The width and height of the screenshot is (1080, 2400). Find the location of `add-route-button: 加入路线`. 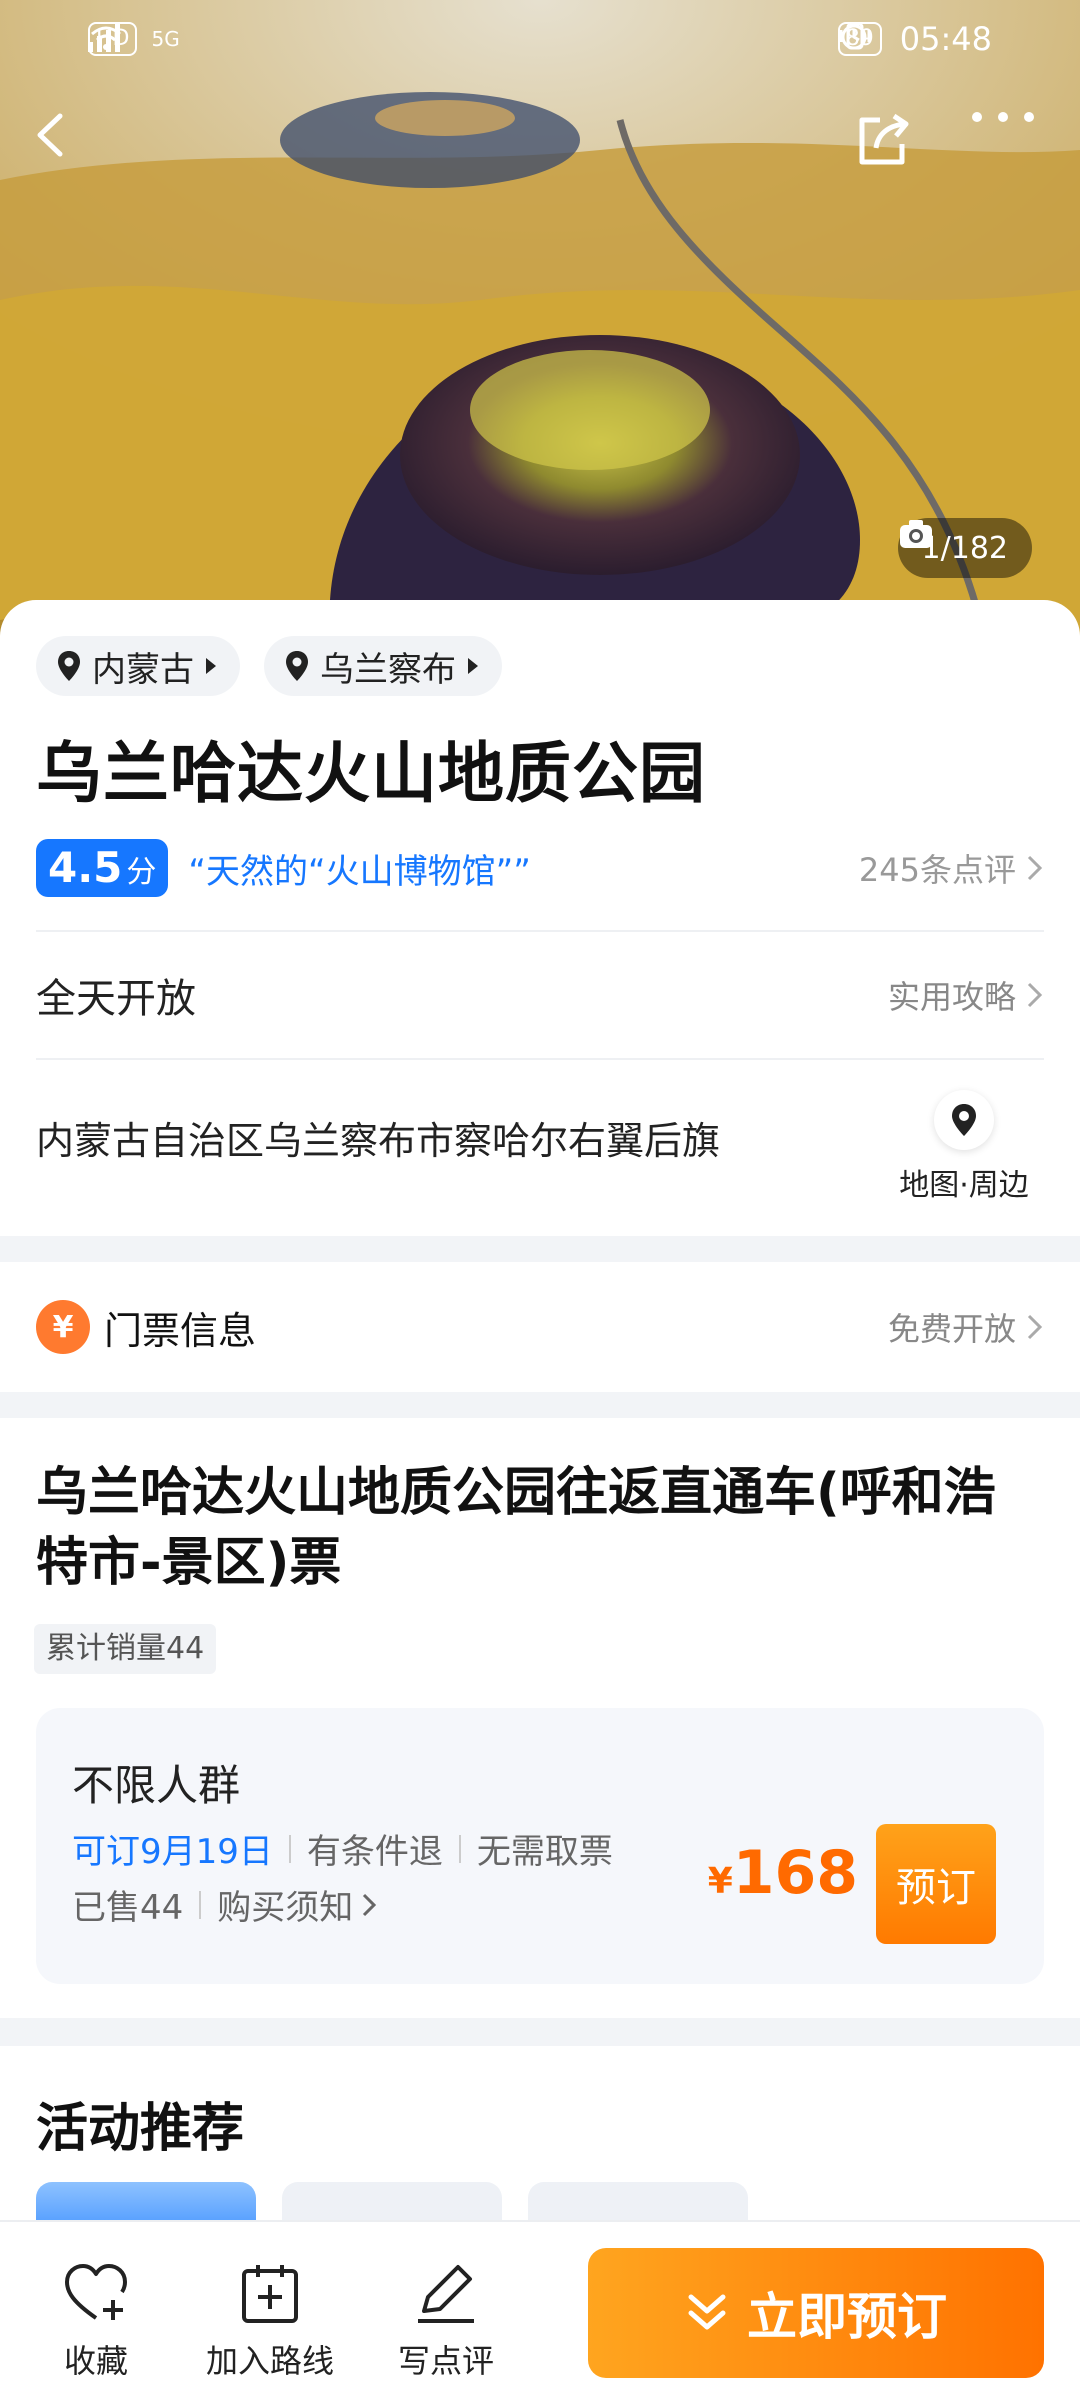

add-route-button: 加入路线 is located at coordinates (270, 2320).